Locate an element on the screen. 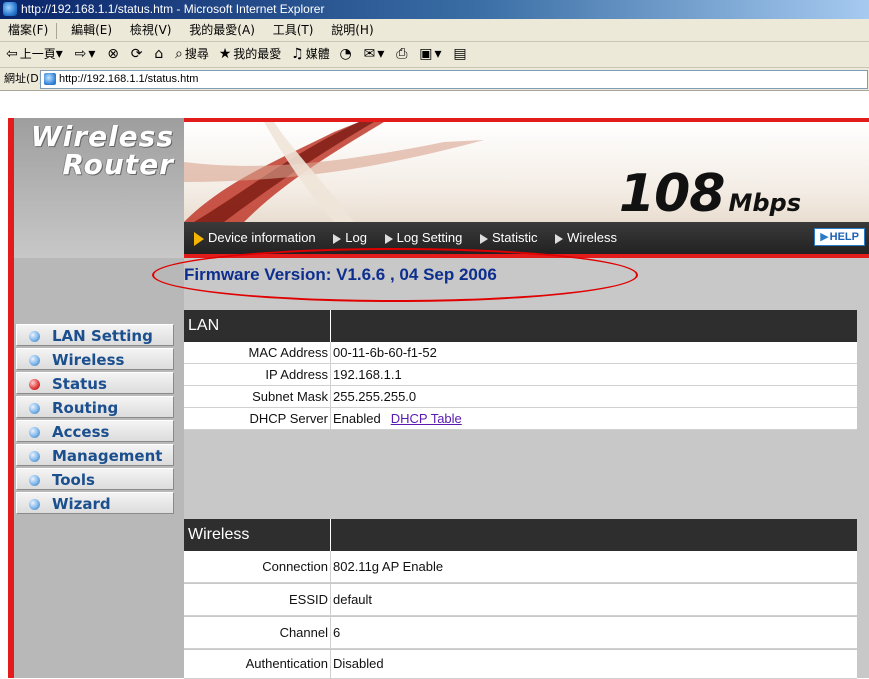  row-label: IP Address is located at coordinates (257, 374).